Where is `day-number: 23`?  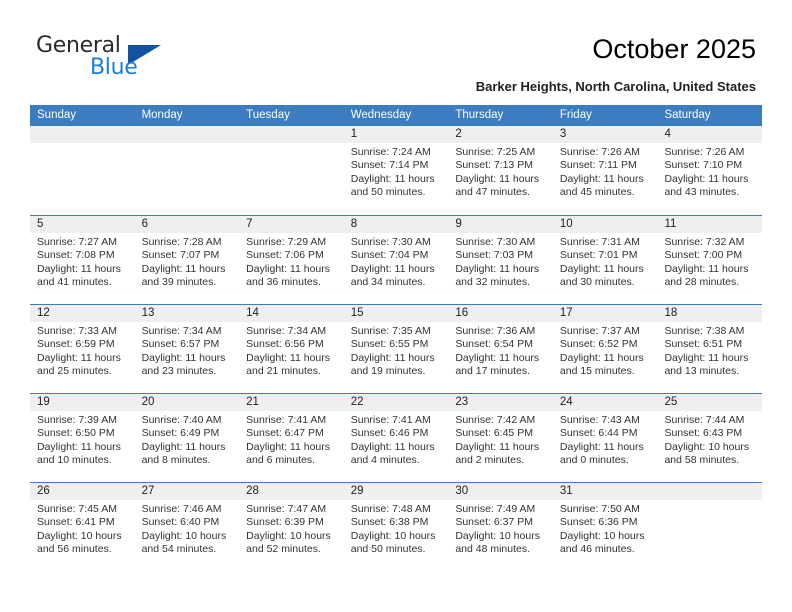 day-number: 23 is located at coordinates (500, 402).